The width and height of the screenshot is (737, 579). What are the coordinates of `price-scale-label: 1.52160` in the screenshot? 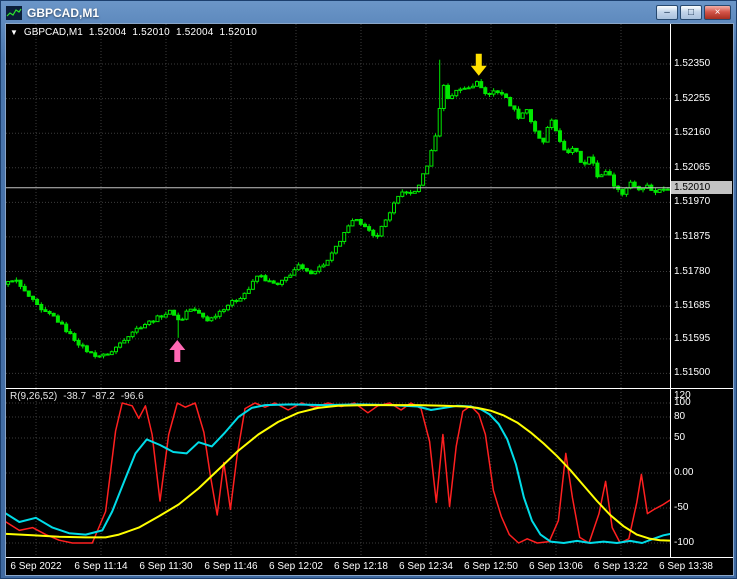 It's located at (692, 132).